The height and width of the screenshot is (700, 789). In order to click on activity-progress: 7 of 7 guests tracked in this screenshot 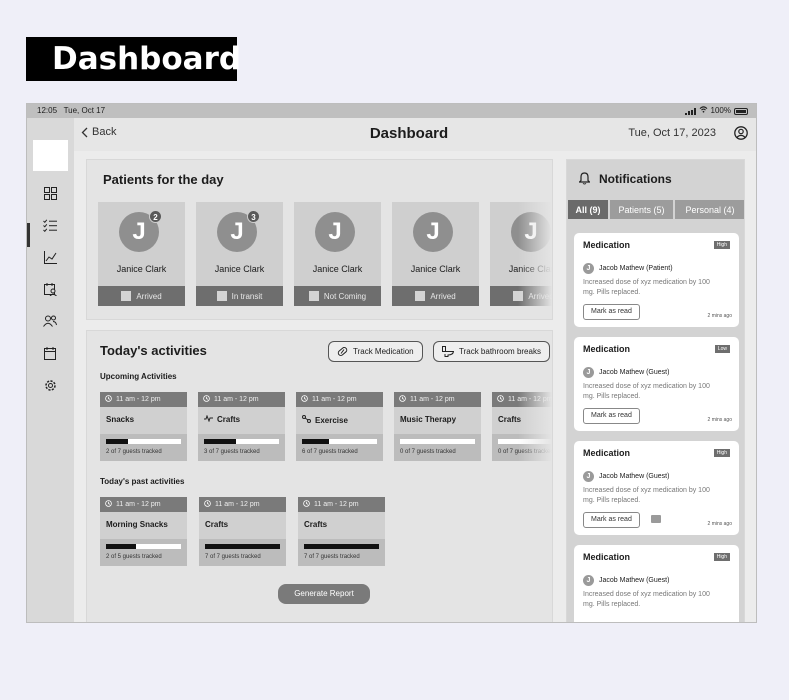, I will do `click(341, 552)`.